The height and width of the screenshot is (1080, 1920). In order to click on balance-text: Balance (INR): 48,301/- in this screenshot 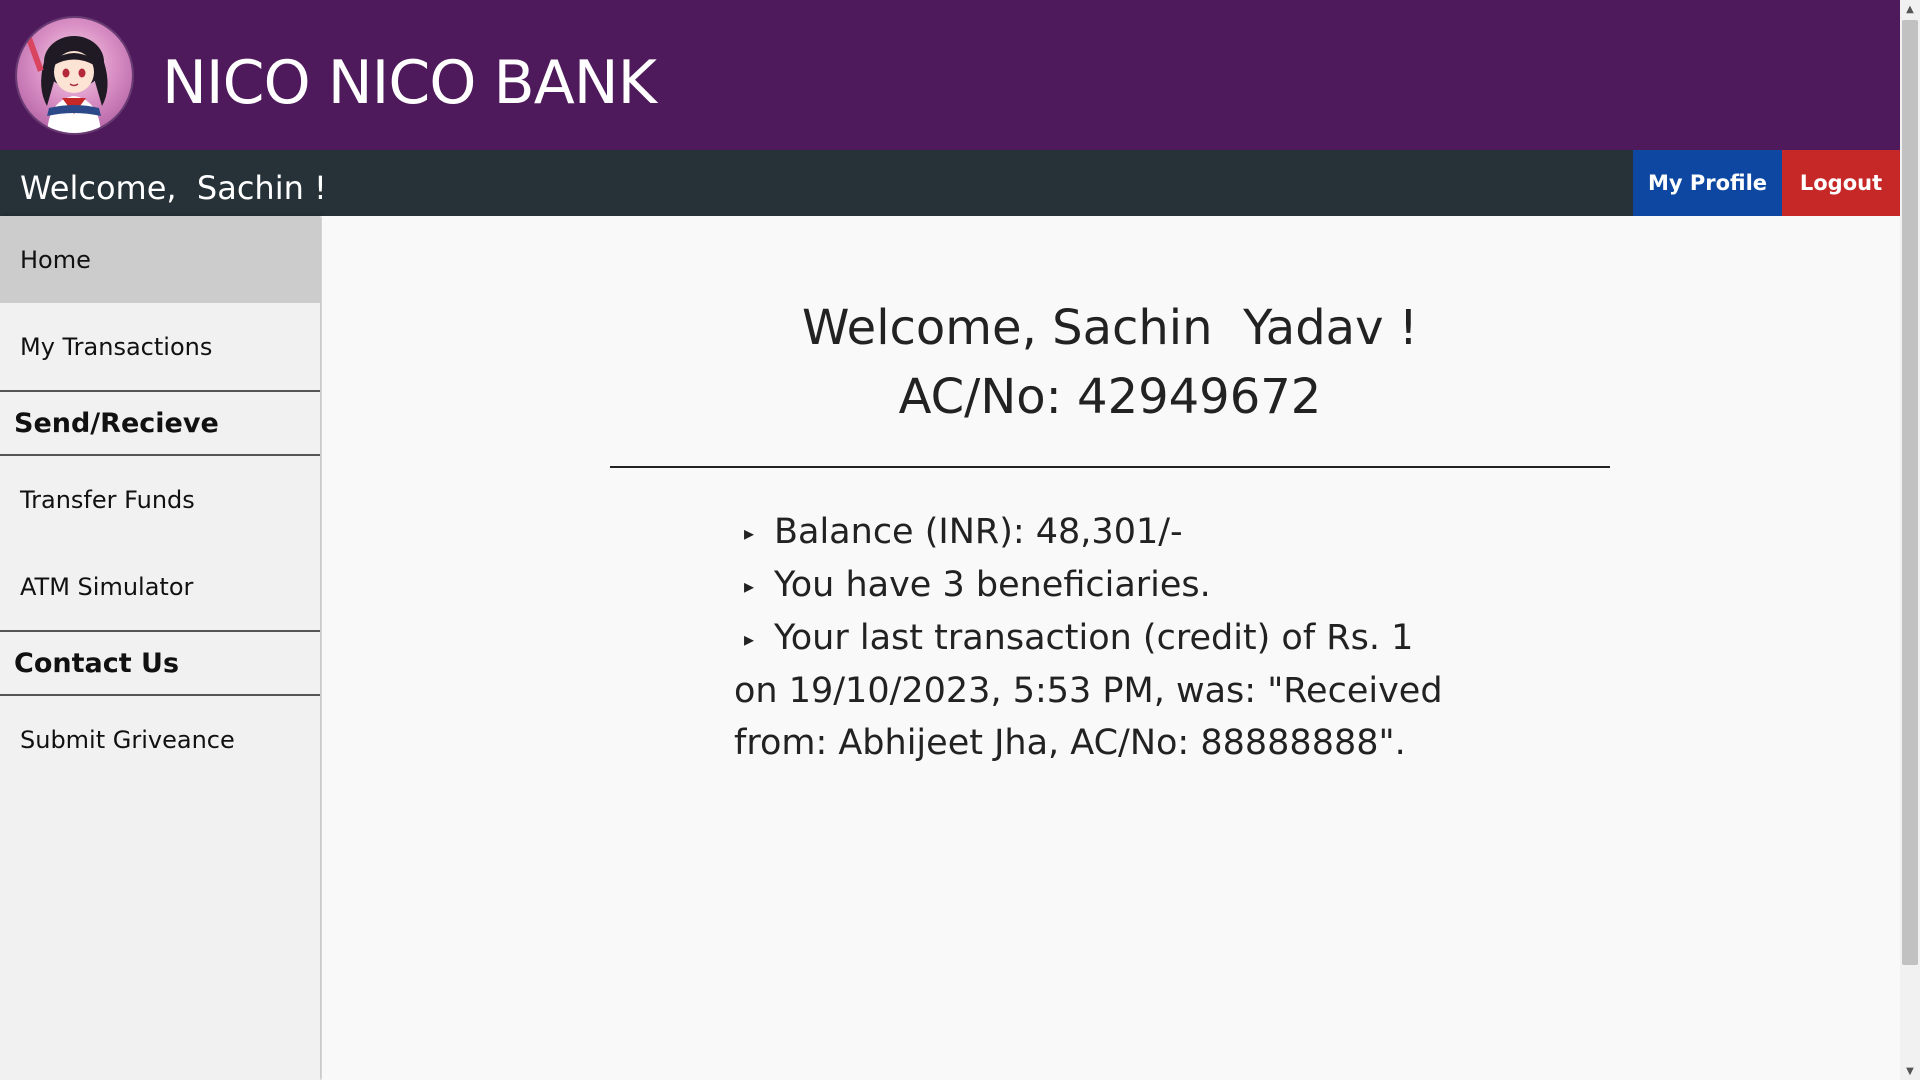, I will do `click(978, 532)`.